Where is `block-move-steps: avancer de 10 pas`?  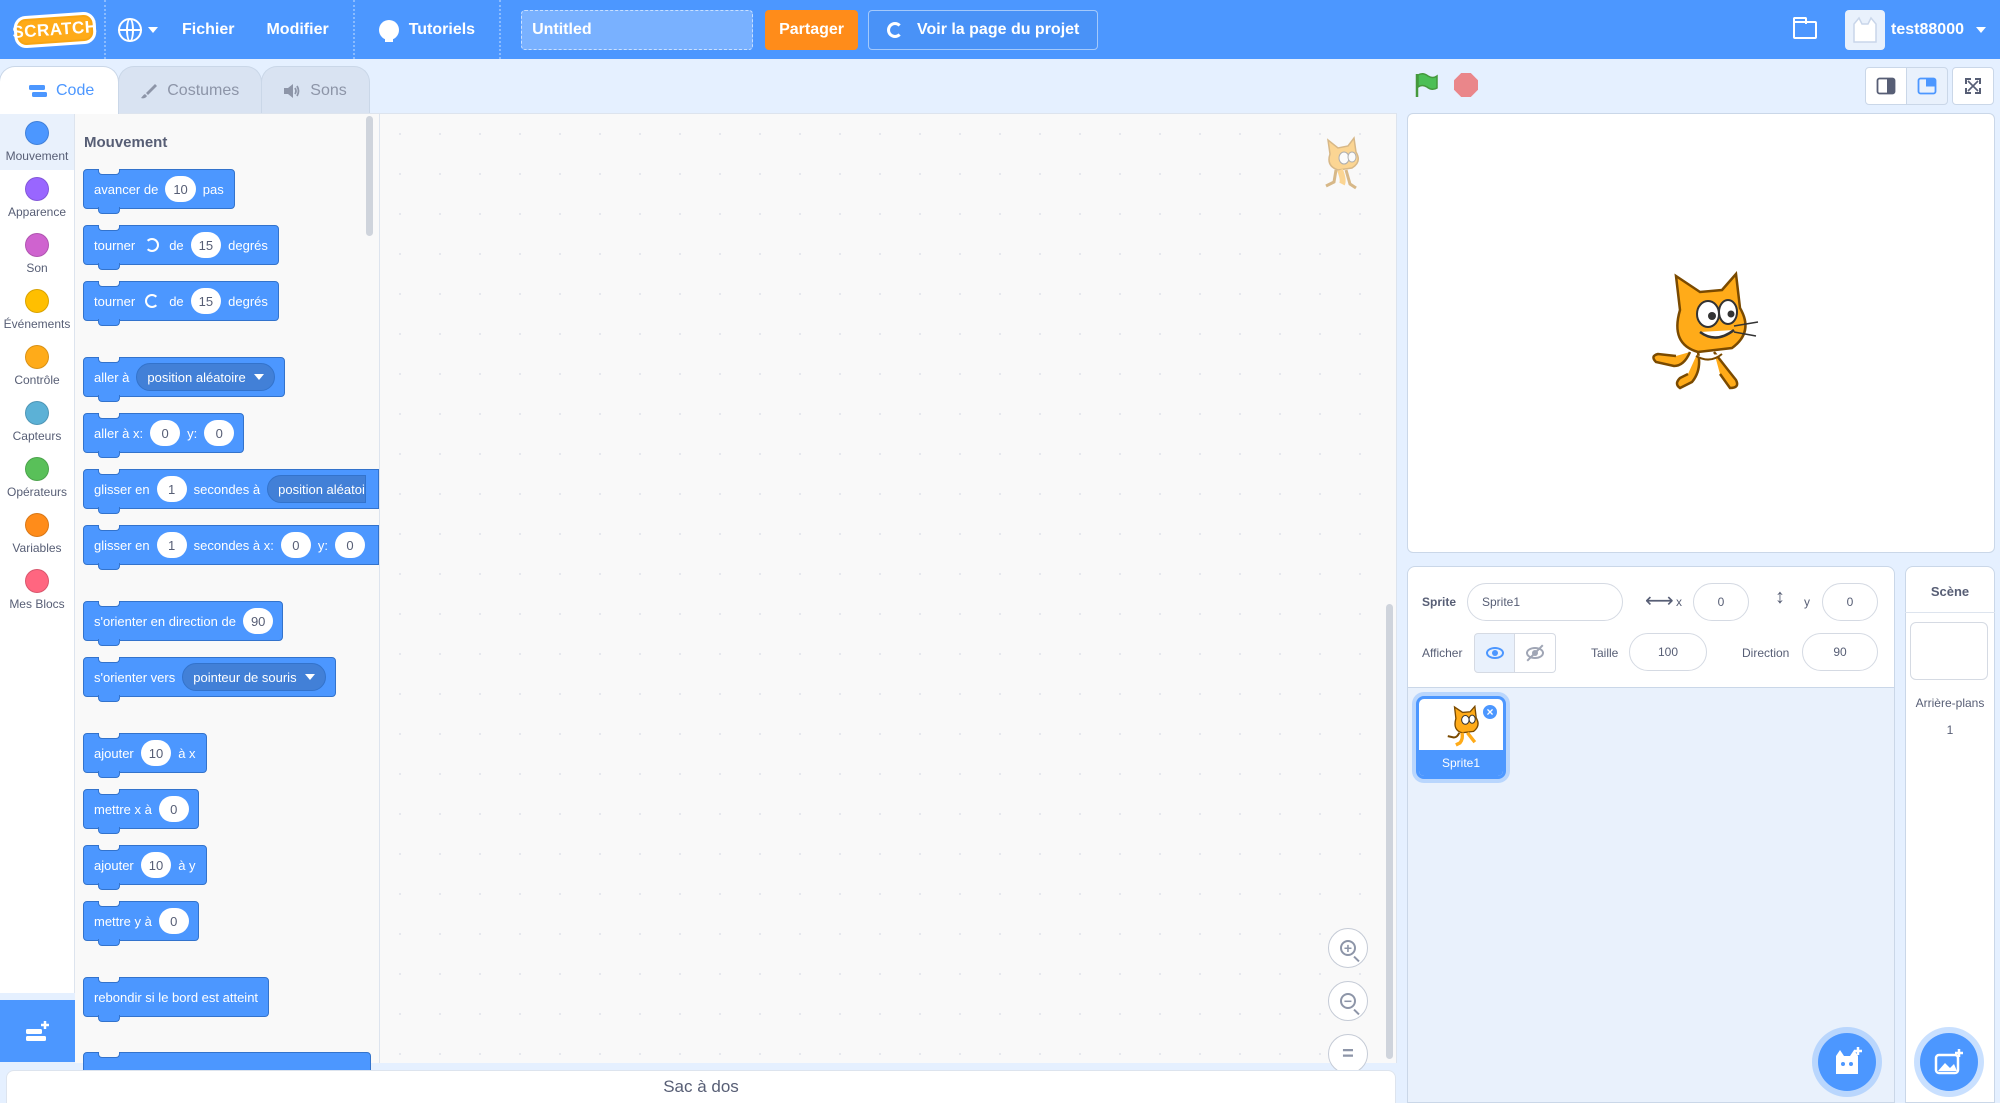 block-move-steps: avancer de 10 pas is located at coordinates (159, 191).